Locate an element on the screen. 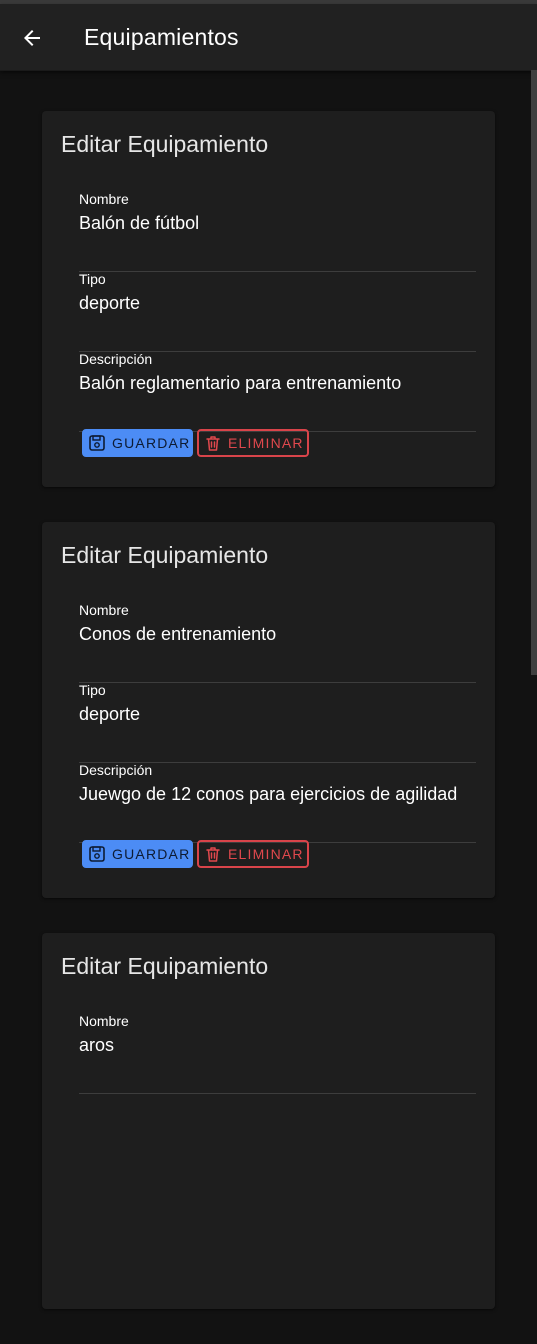 Image resolution: width=537 pixels, height=1344 pixels. name-field: Nombre Balón de fútbol is located at coordinates (277, 231).